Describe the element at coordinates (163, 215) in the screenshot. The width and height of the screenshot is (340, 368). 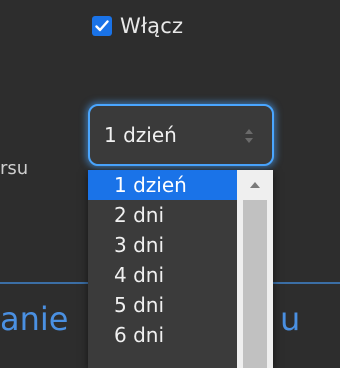
I see `option-2-days: 2 dni` at that location.